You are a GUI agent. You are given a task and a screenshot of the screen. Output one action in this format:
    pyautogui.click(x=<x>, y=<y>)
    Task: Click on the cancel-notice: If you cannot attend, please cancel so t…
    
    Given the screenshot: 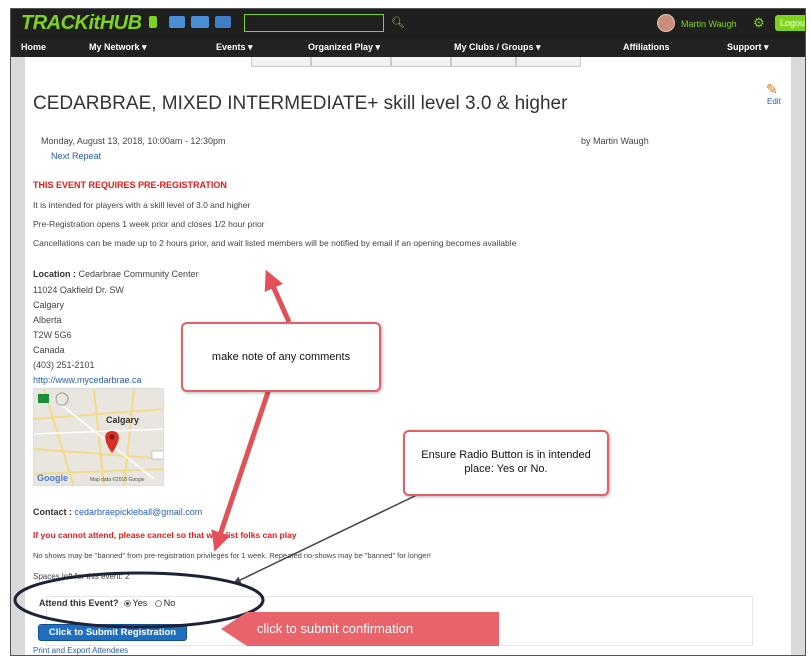 What is the action you would take?
    pyautogui.click(x=165, y=535)
    